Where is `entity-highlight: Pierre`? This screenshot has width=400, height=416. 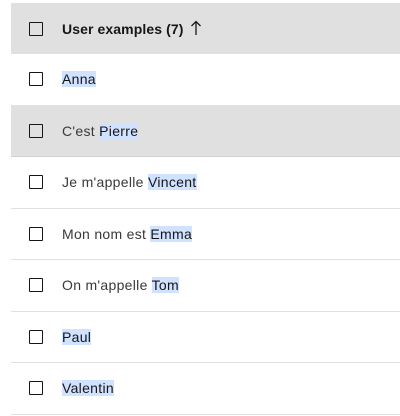
entity-highlight: Pierre is located at coordinates (119, 130).